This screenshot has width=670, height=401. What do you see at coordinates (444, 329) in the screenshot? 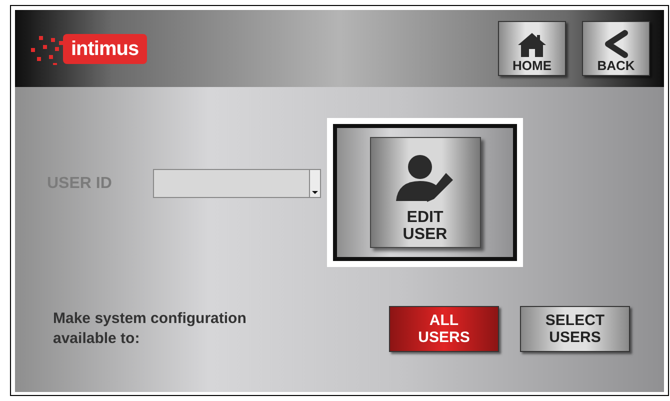
I see `availability-option: ALL USERS` at bounding box center [444, 329].